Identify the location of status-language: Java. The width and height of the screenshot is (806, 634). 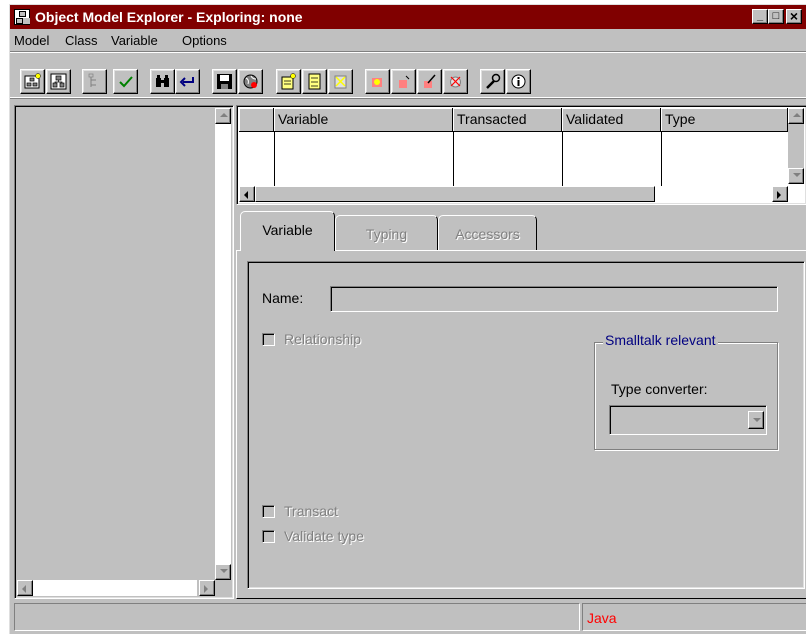
(602, 618).